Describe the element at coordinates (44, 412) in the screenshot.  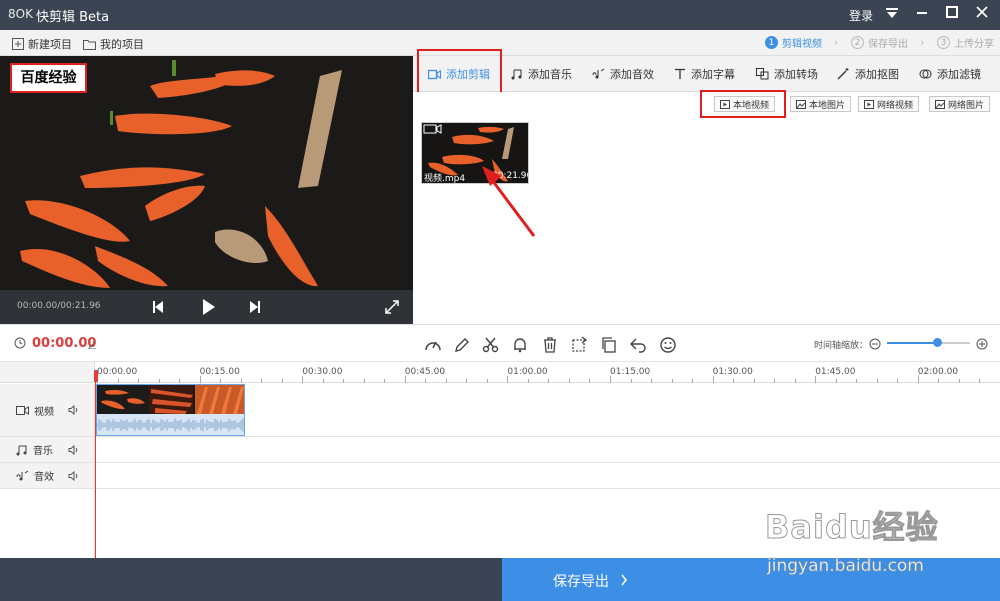
I see `track-label: 视频` at that location.